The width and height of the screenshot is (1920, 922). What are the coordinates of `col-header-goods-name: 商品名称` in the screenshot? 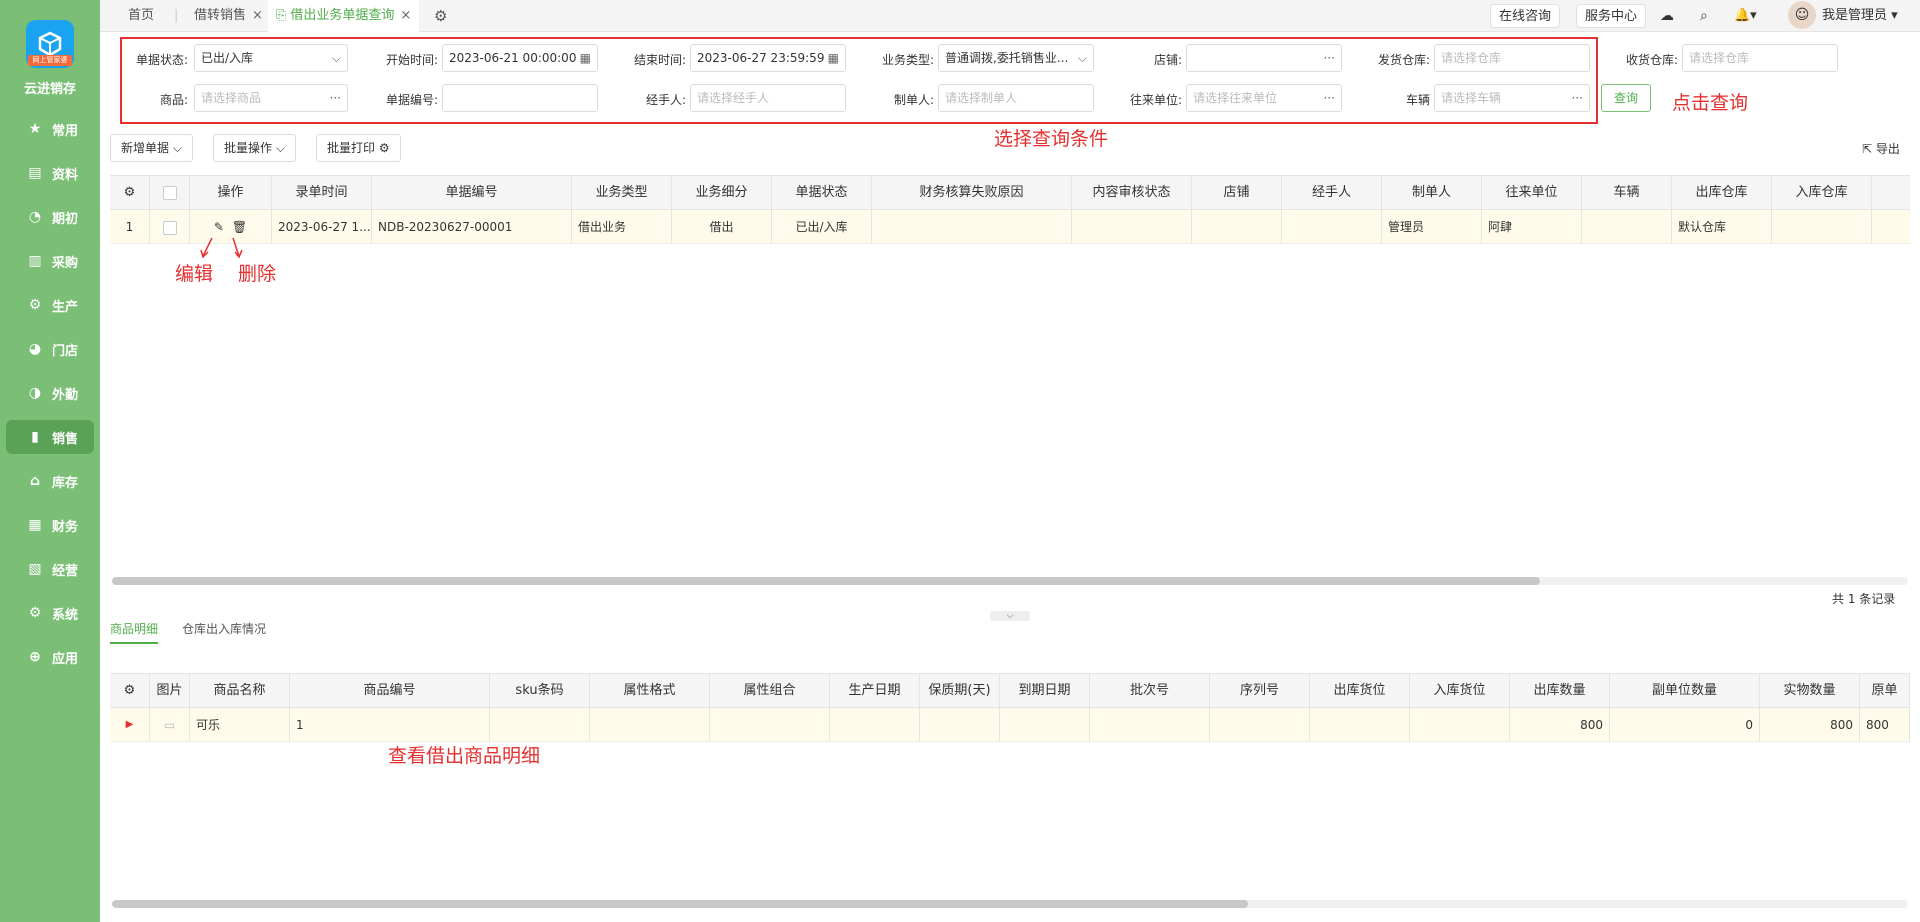 It's located at (240, 691).